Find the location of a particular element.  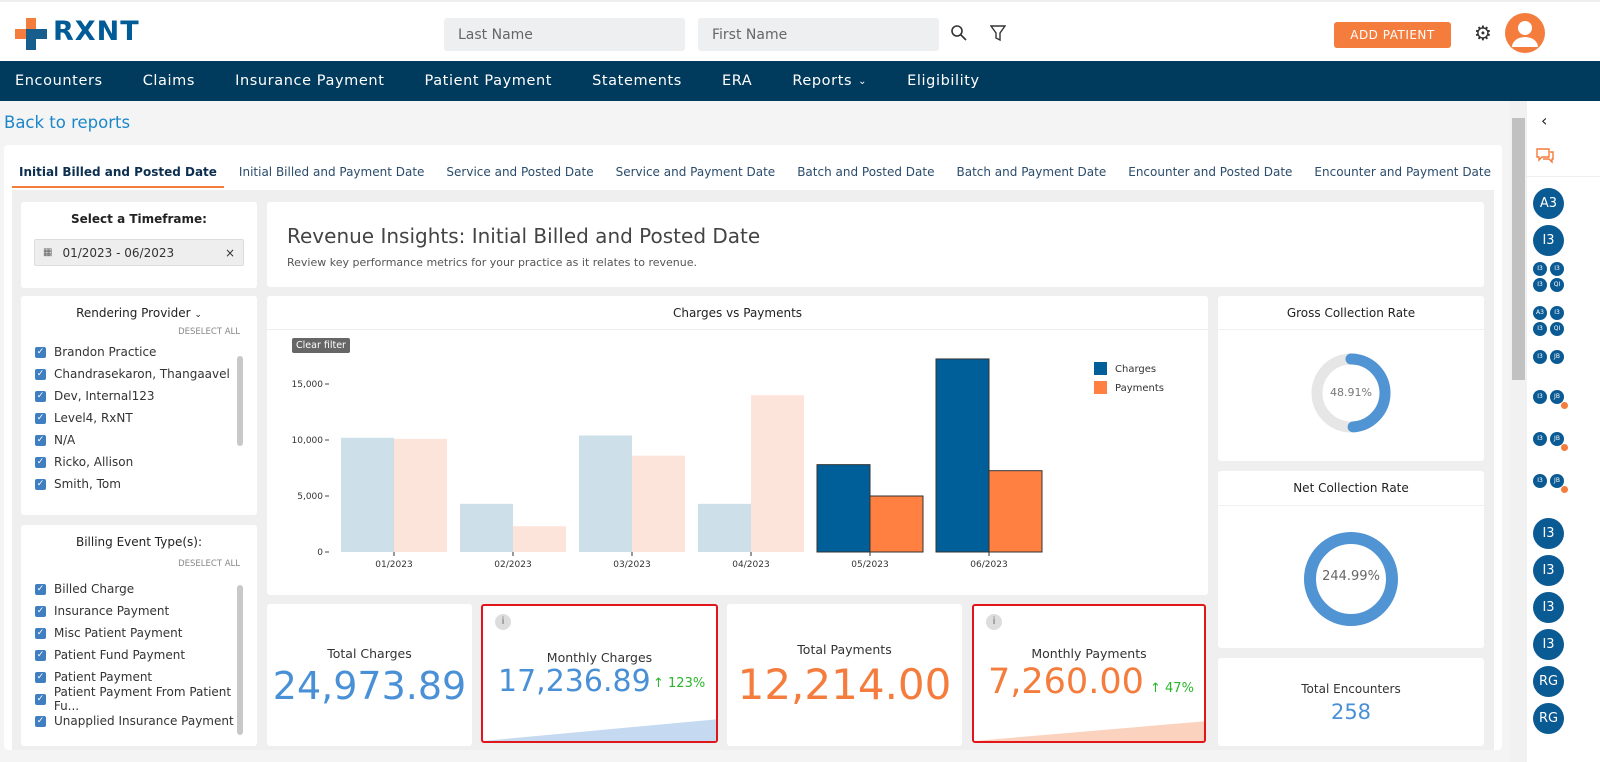

checkbox-item: ✓ Dev, Internal123 is located at coordinates (146, 396).